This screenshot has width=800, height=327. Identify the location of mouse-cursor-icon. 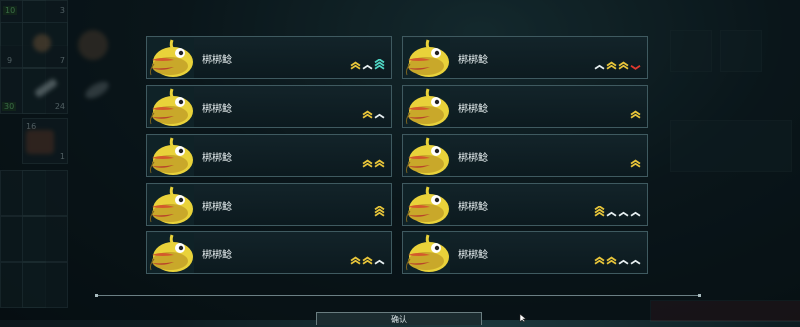
(523, 318).